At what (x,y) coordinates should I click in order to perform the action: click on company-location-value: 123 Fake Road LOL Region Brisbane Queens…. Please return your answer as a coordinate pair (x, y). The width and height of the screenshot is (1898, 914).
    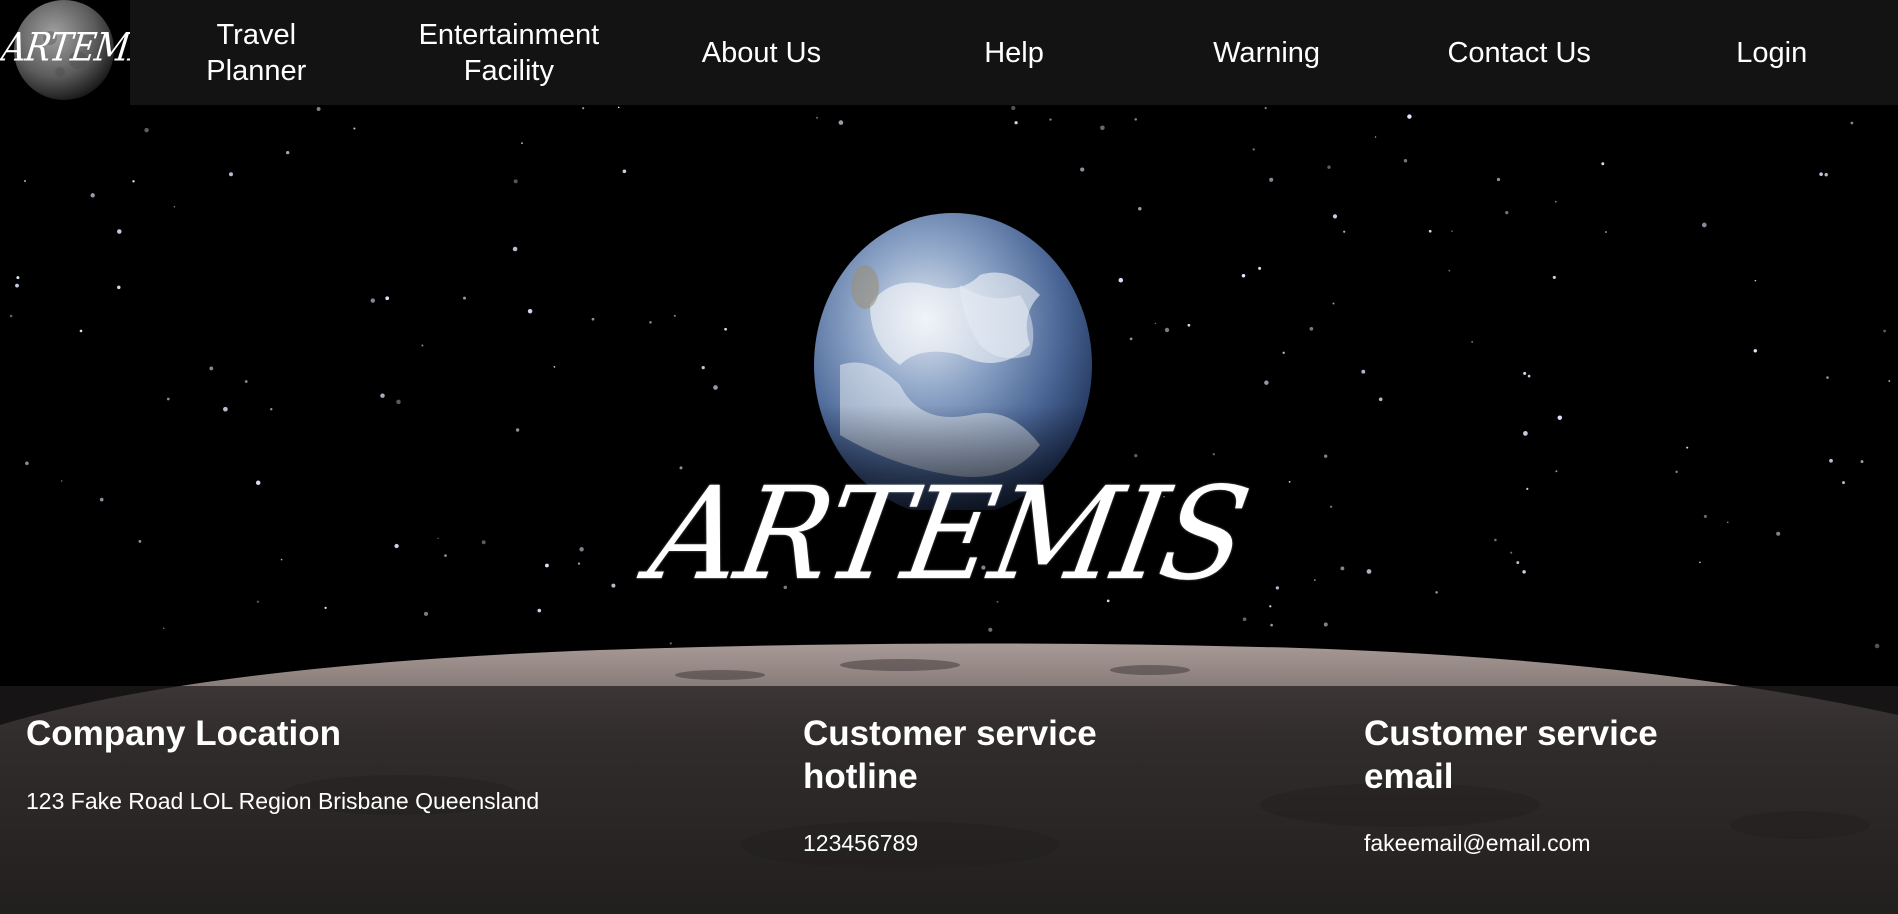
    Looking at the image, I should click on (283, 801).